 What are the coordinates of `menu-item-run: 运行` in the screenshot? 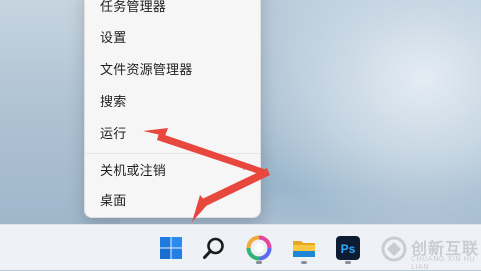 It's located at (172, 132).